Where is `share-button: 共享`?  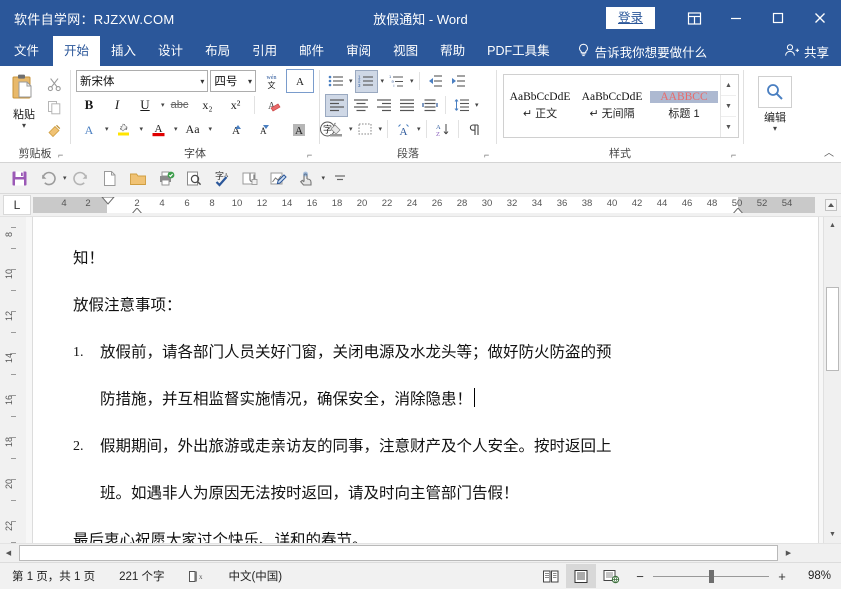 share-button: 共享 is located at coordinates (809, 51).